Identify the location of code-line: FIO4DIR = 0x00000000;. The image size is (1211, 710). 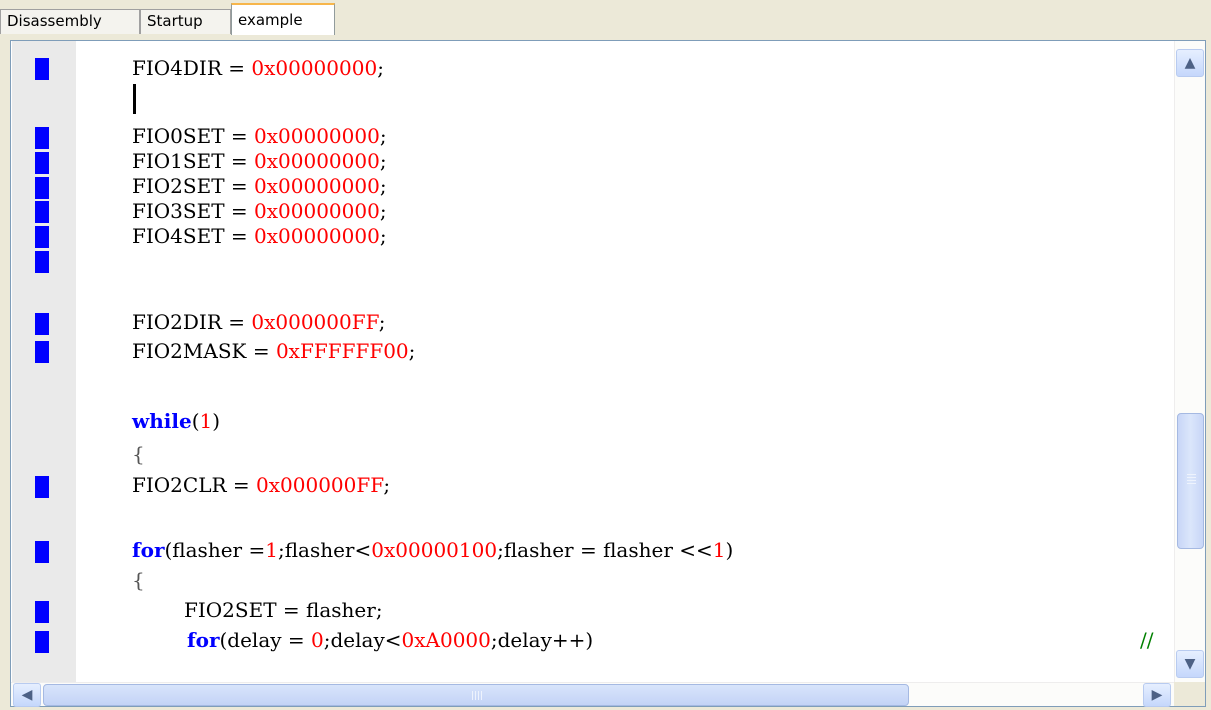
(258, 68).